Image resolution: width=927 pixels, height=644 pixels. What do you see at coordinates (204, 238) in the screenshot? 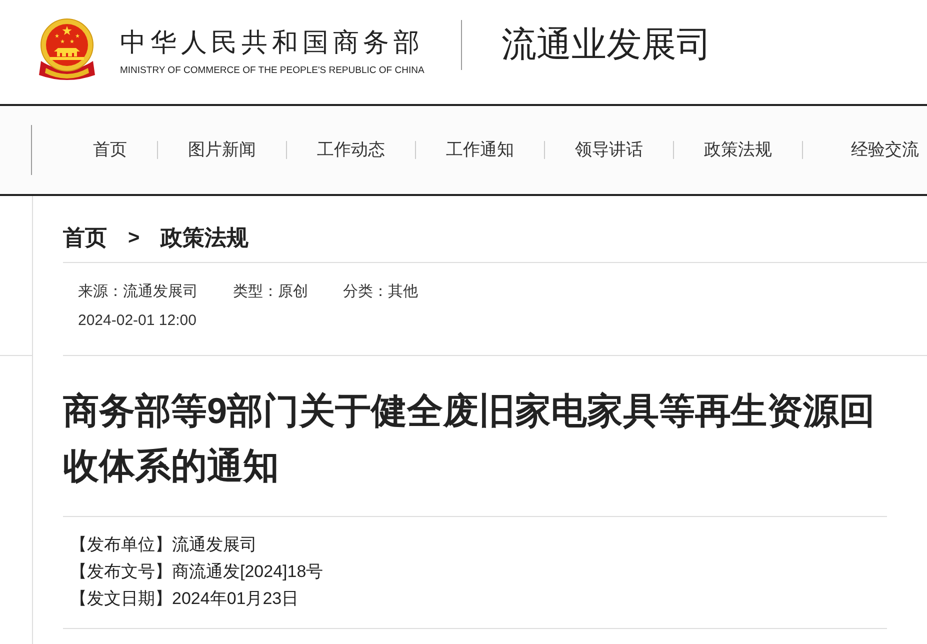
I see `breadcrumb-link: 政策法规` at bounding box center [204, 238].